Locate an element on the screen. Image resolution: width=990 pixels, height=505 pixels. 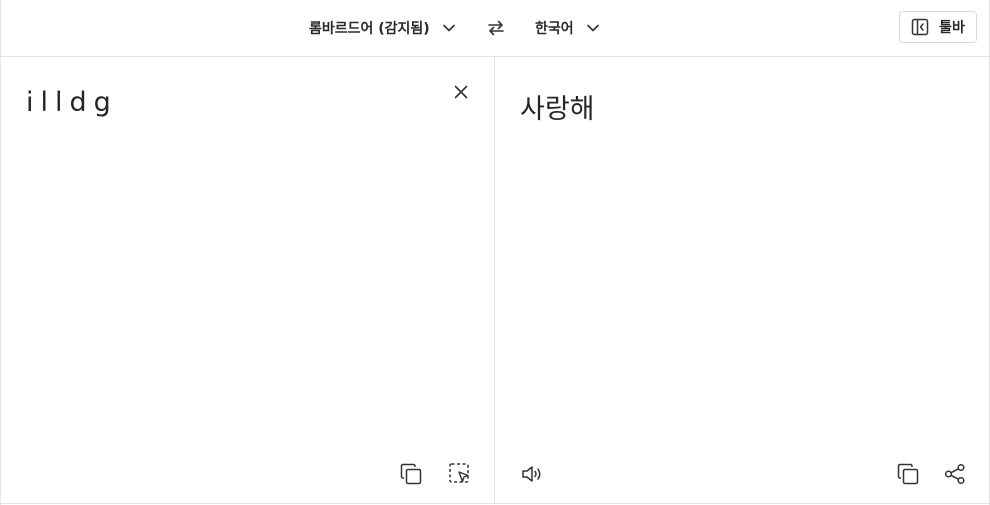
close-icon is located at coordinates (461, 92).